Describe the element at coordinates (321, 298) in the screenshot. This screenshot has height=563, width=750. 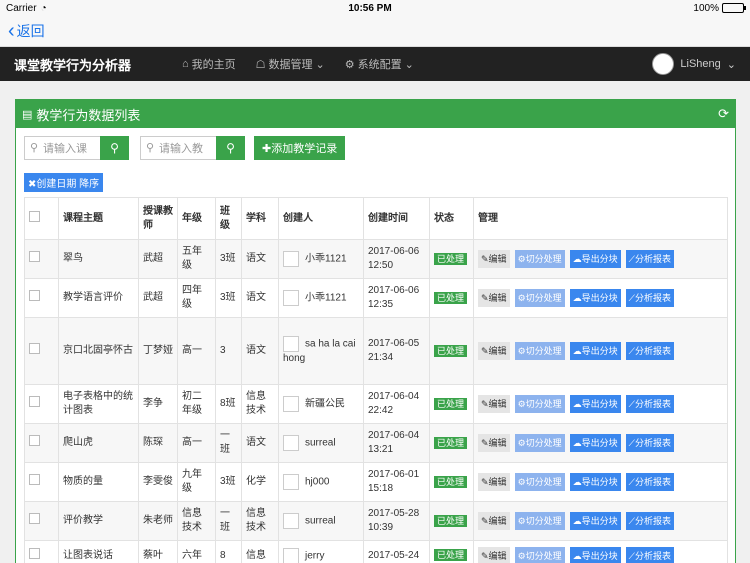
I see `cell-creator: 小乖1121` at that location.